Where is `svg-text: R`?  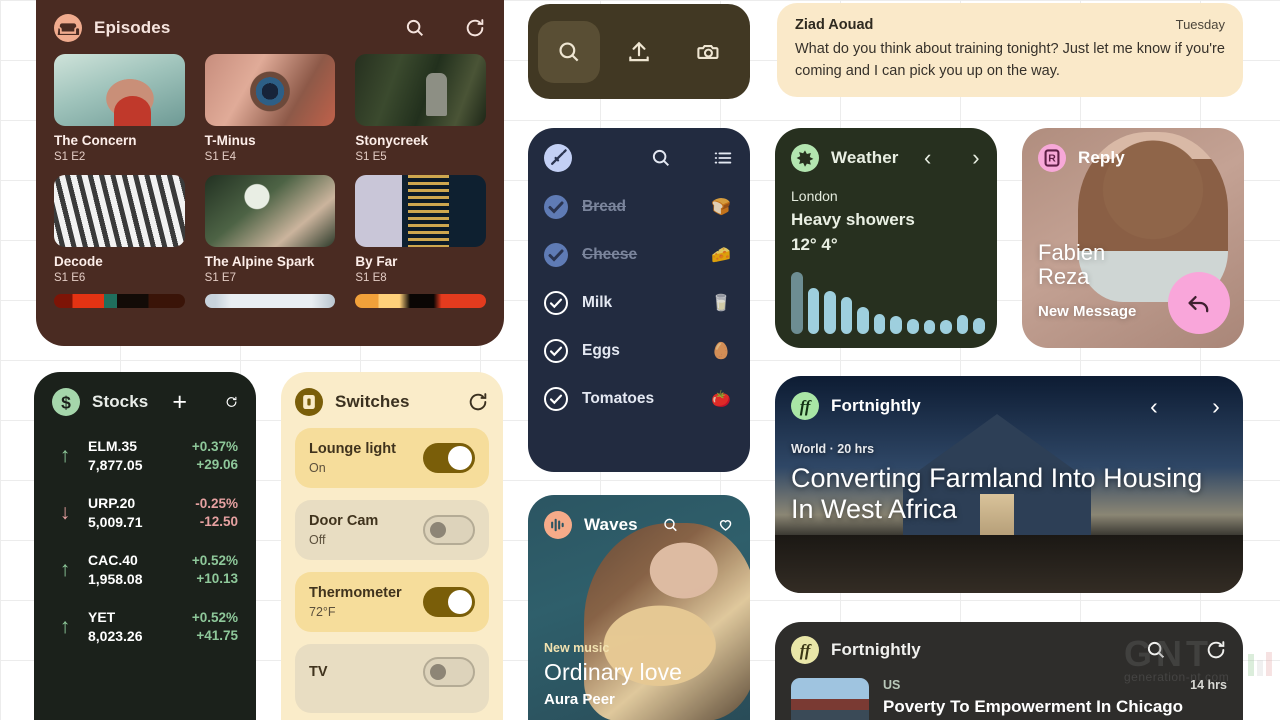
svg-text: R is located at coordinates (1052, 159).